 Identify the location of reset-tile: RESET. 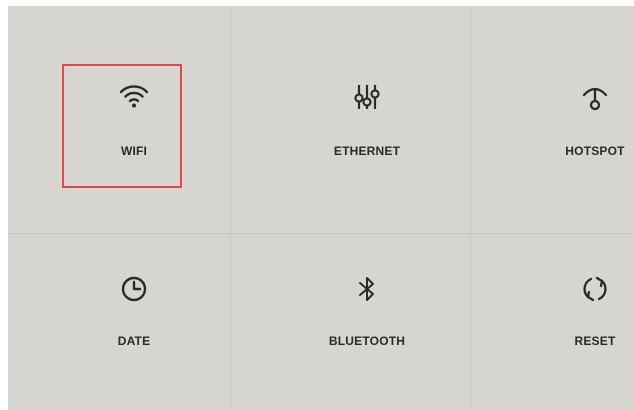
(582, 311).